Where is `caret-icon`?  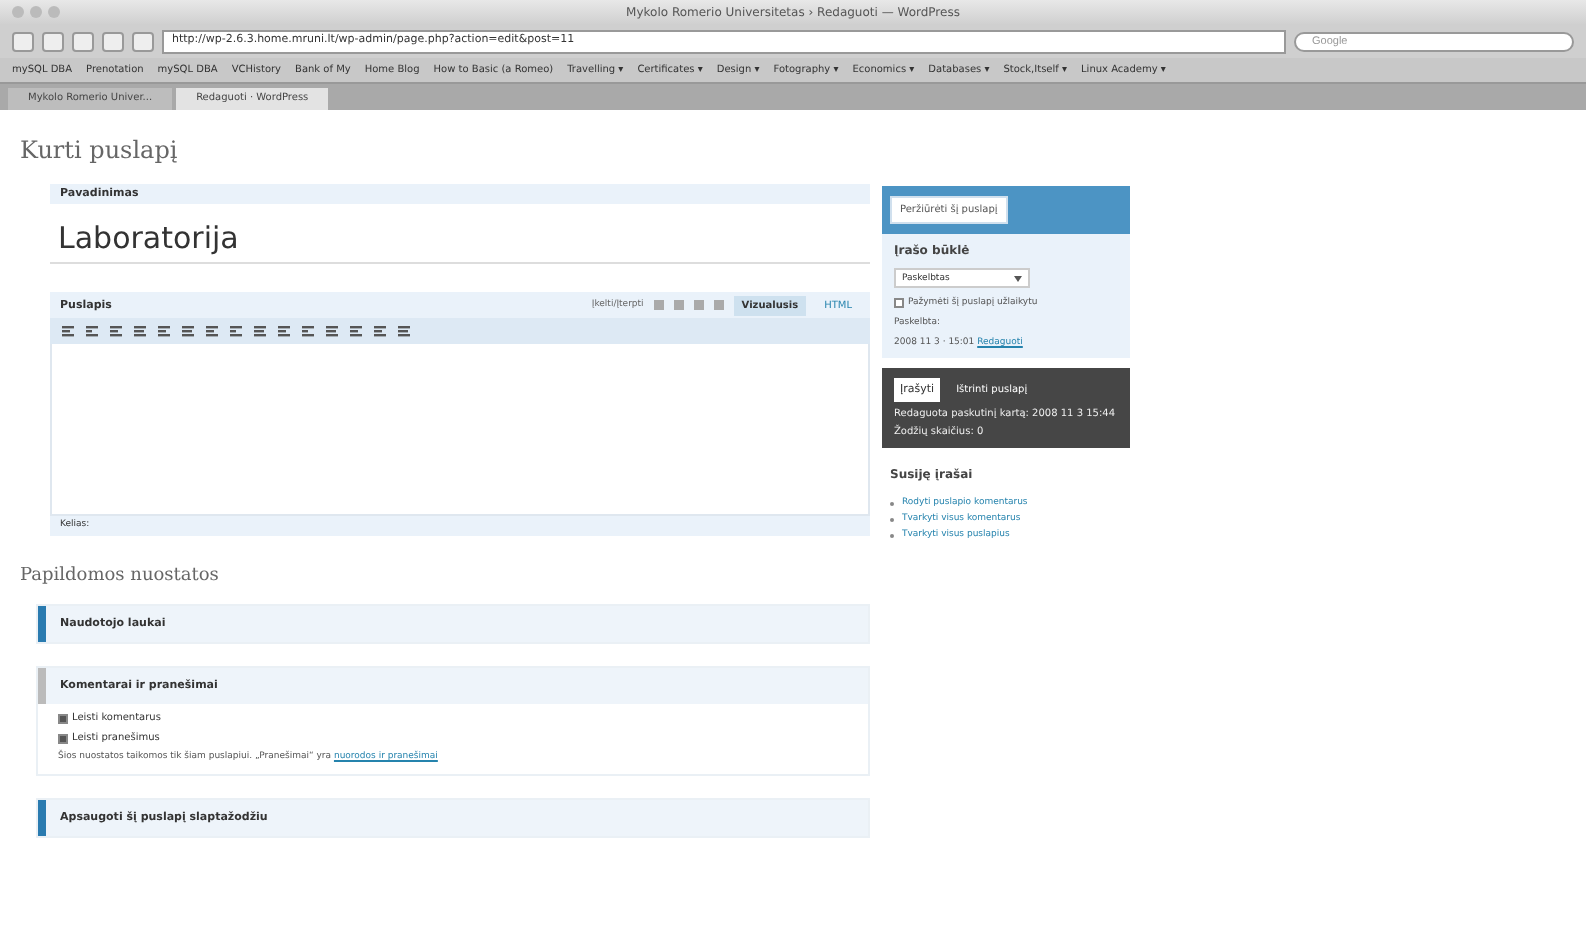 caret-icon is located at coordinates (1018, 278).